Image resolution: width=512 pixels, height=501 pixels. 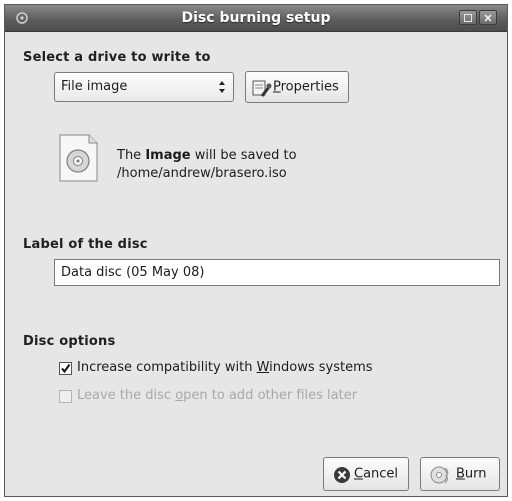 I want to click on disc-label-field, so click(x=277, y=272).